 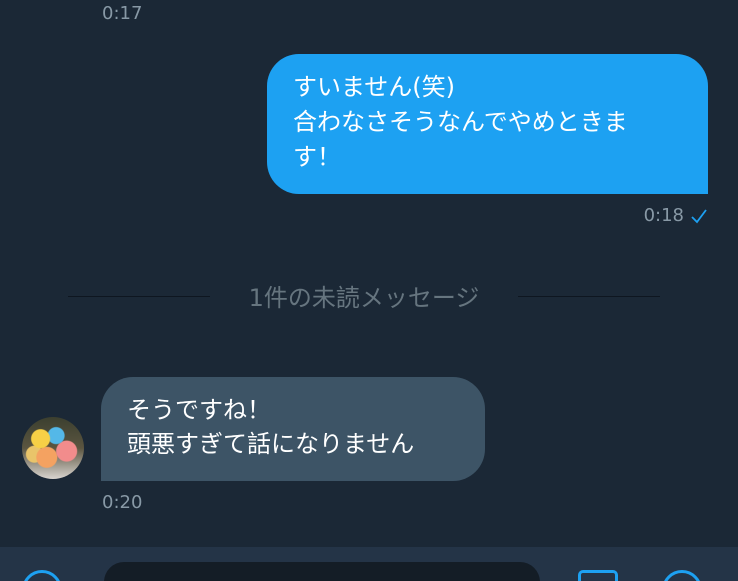 What do you see at coordinates (122, 502) in the screenshot?
I see `incoming-message-timestamp: 0:20` at bounding box center [122, 502].